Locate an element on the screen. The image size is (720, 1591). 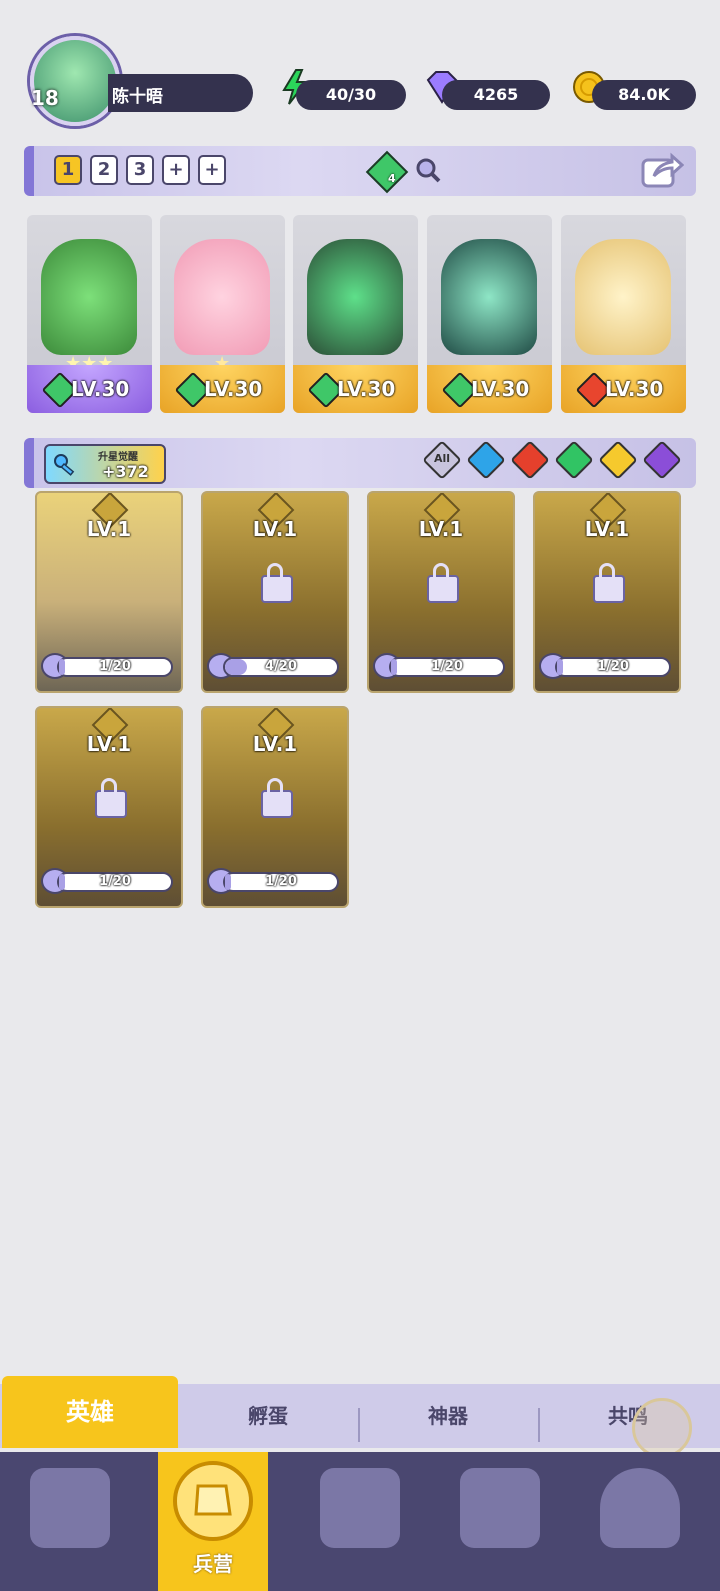
energy-value: 40/30 is located at coordinates (351, 94).